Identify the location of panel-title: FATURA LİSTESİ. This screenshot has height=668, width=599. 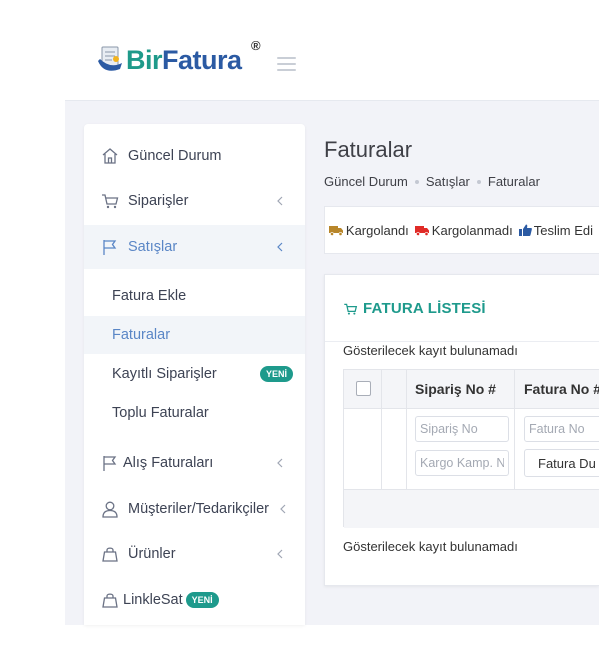
(414, 308).